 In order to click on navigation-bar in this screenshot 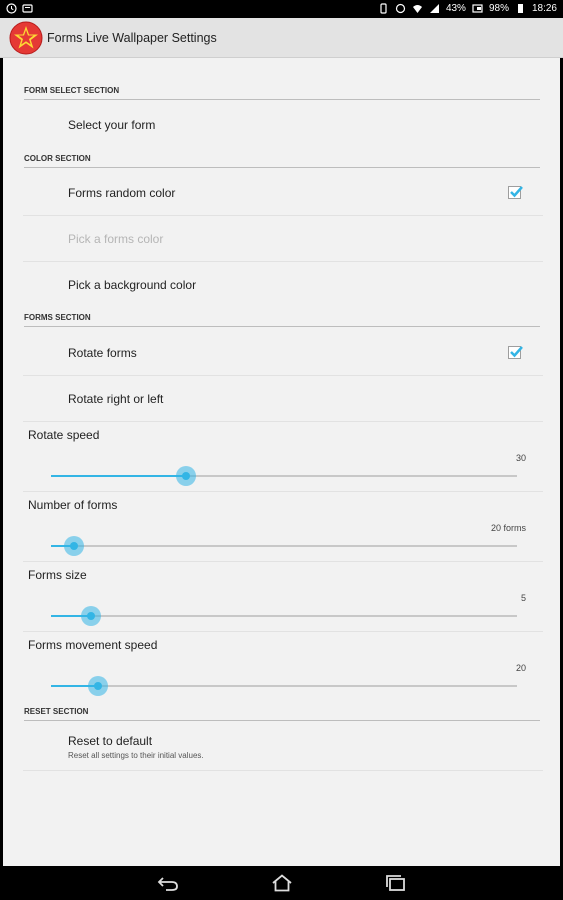, I will do `click(281, 883)`.